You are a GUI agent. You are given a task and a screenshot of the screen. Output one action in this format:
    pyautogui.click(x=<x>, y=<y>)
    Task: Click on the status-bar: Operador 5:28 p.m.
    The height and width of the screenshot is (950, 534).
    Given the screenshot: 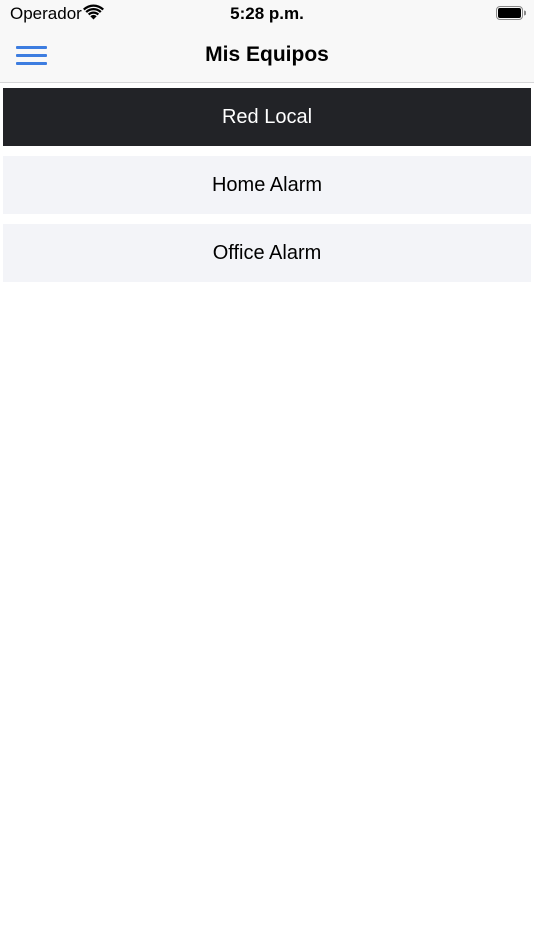 What is the action you would take?
    pyautogui.click(x=267, y=13)
    